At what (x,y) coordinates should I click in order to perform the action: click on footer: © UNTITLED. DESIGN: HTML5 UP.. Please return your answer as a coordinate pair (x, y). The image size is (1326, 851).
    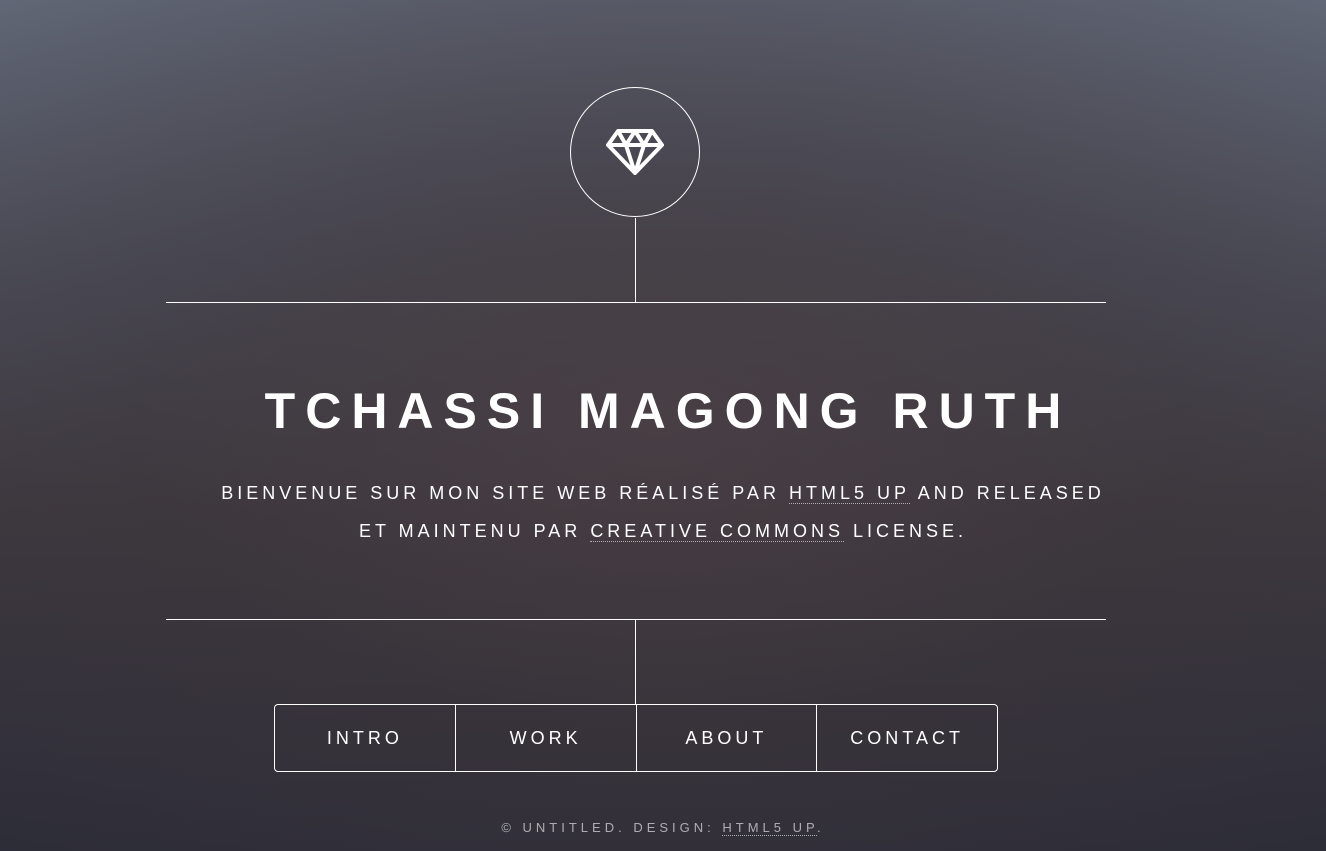
    Looking at the image, I should click on (663, 828).